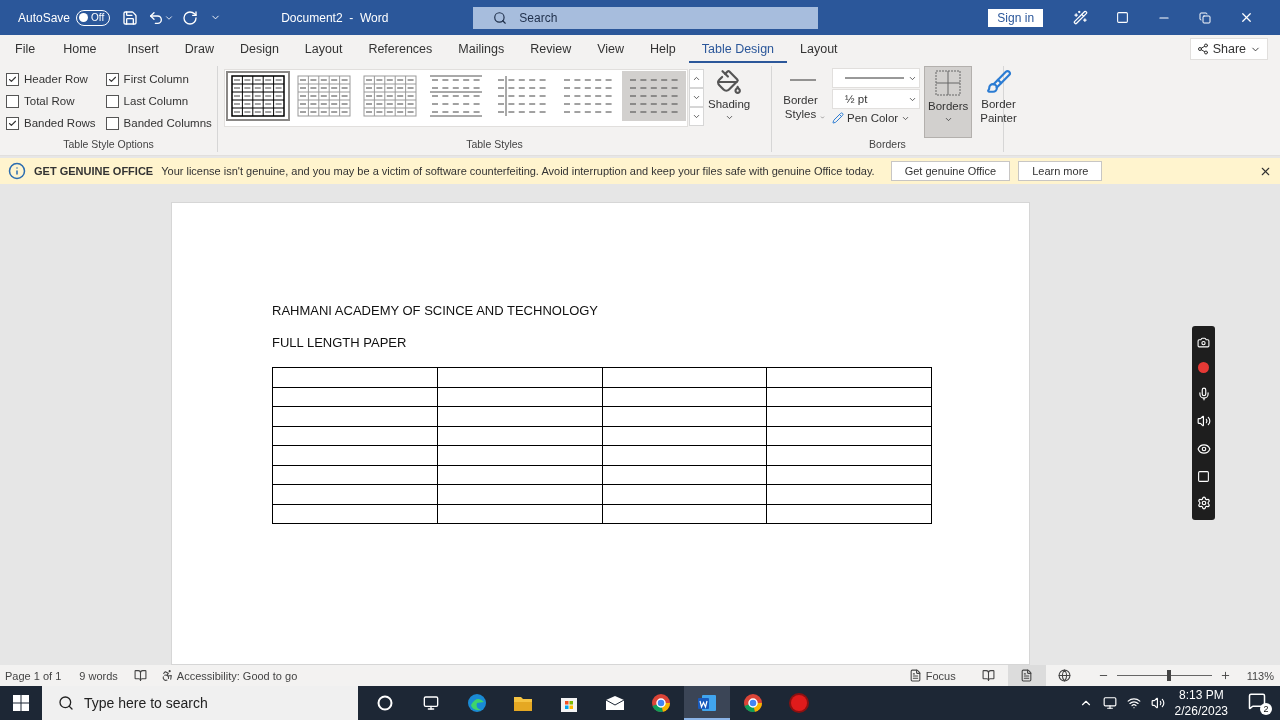  Describe the element at coordinates (190, 17) in the screenshot. I see `redo-icon` at that location.